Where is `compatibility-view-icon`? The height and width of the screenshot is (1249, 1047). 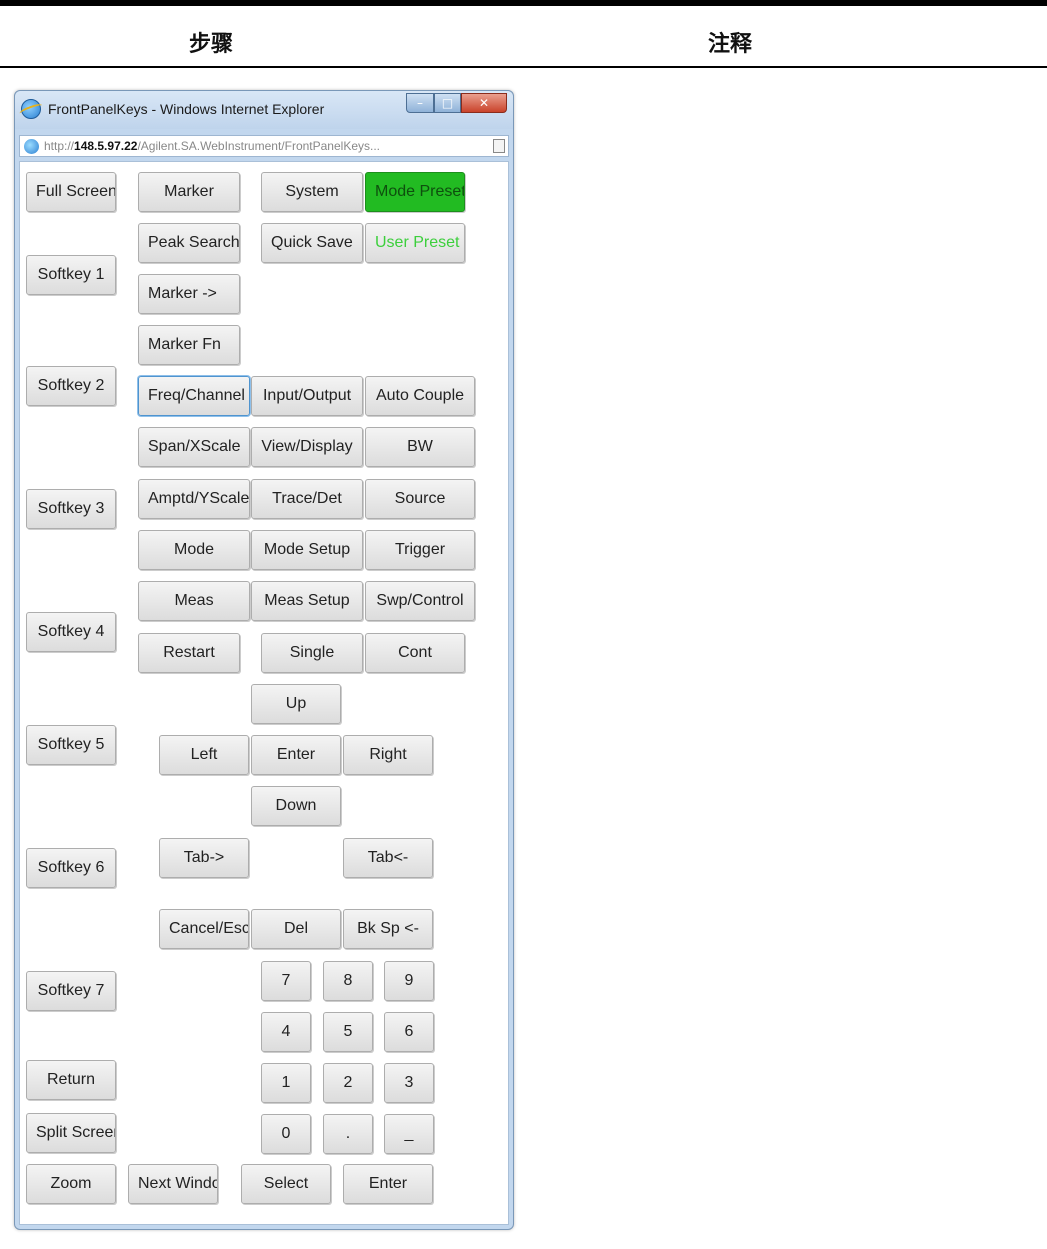
compatibility-view-icon is located at coordinates (499, 146).